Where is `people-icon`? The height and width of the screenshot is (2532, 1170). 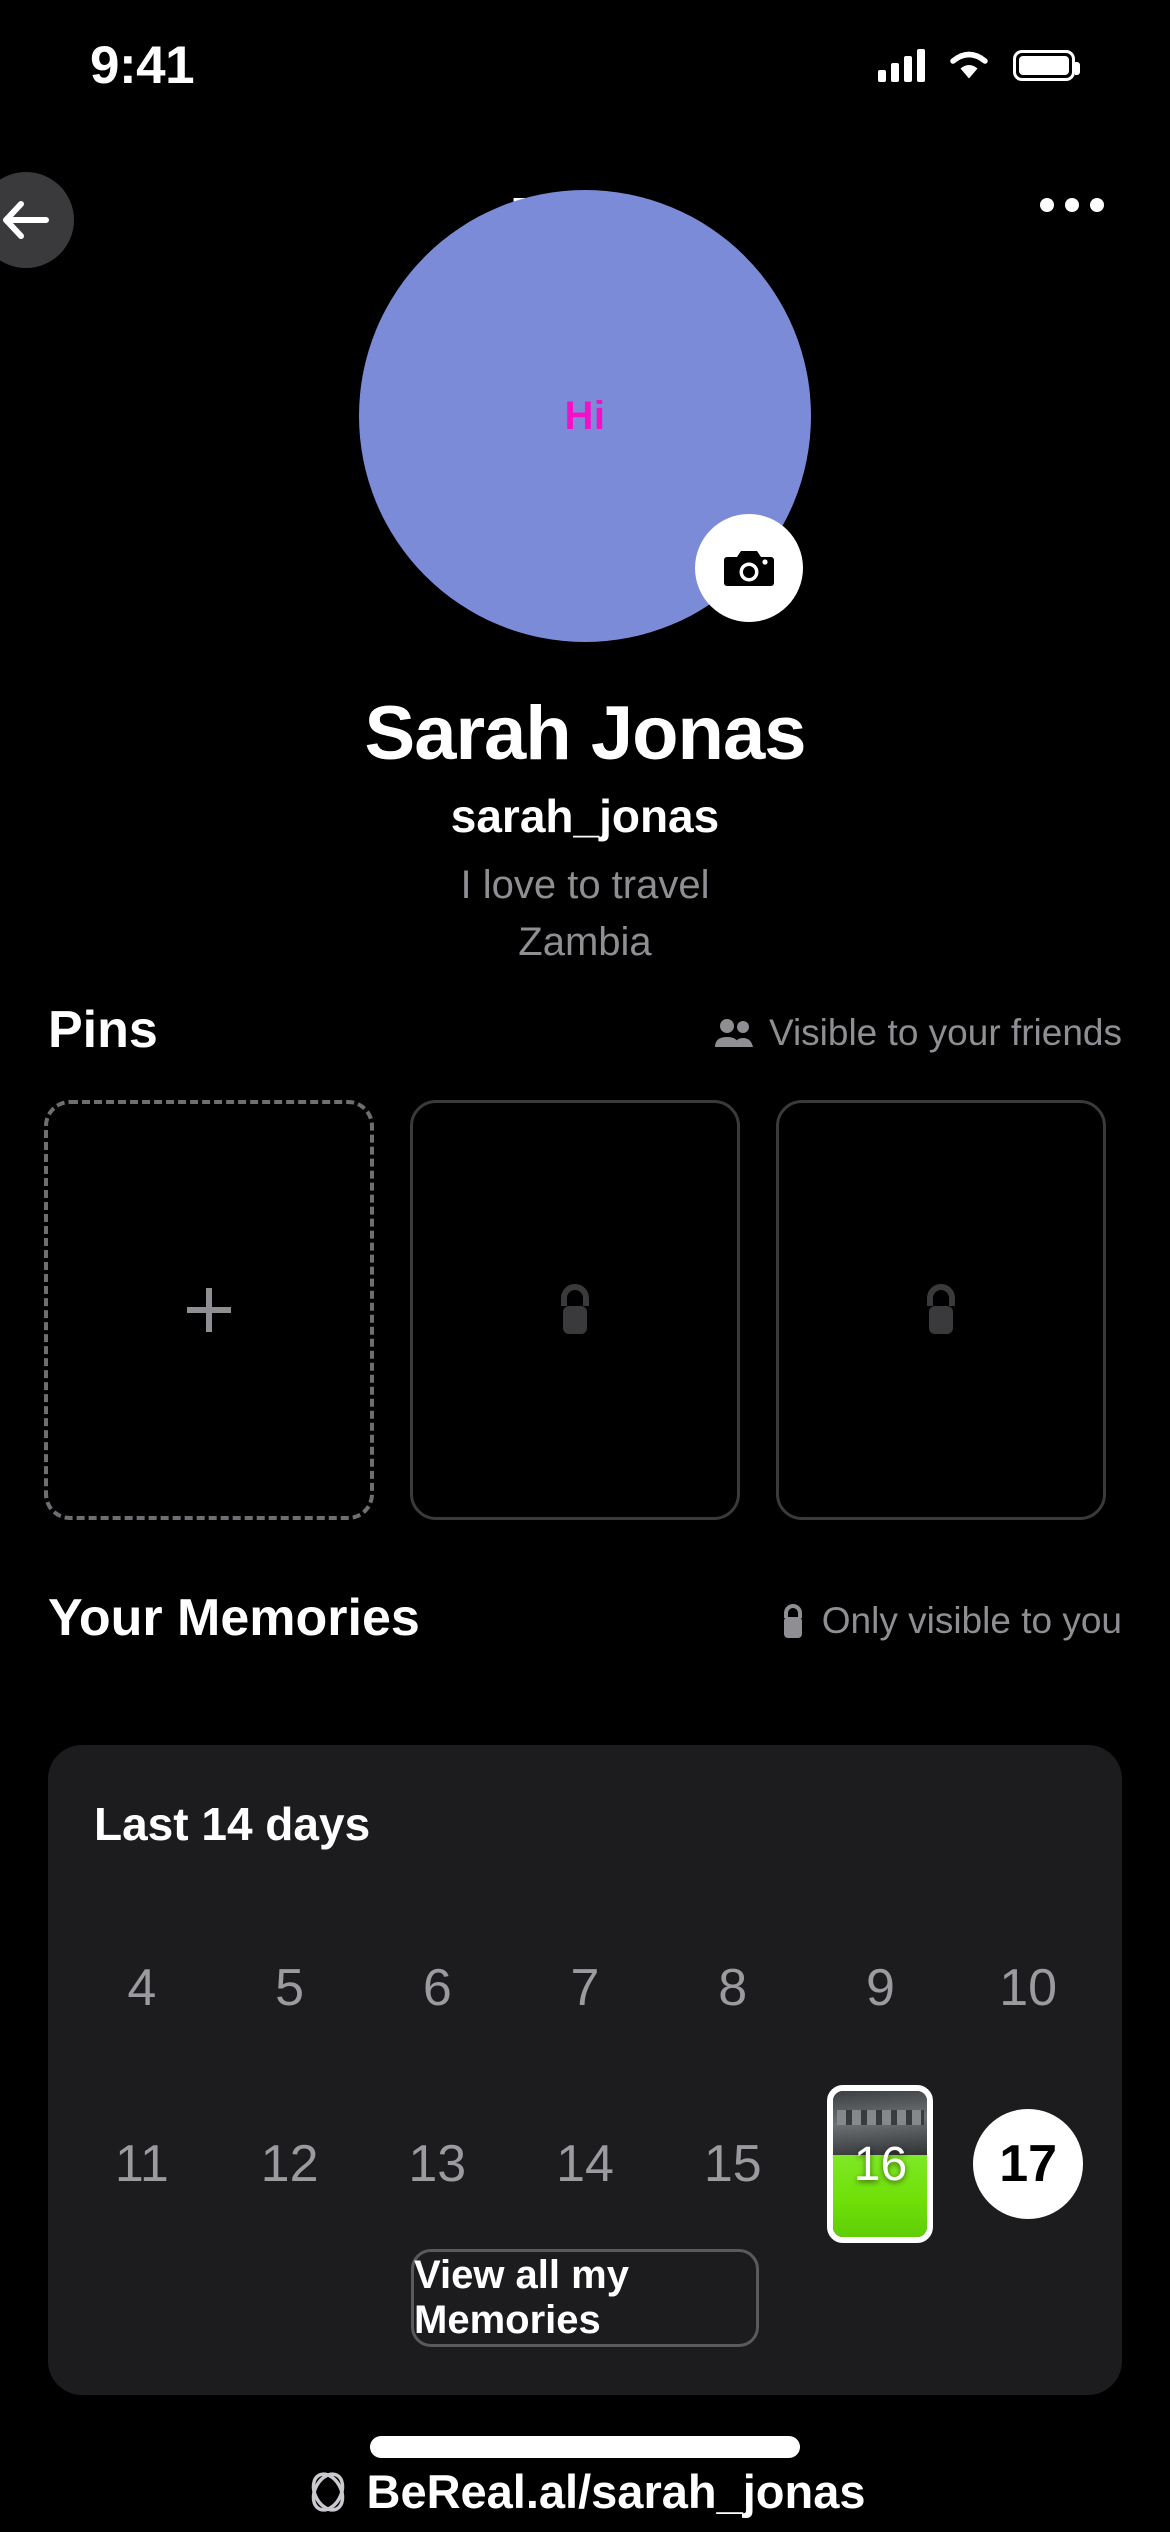 people-icon is located at coordinates (733, 1033).